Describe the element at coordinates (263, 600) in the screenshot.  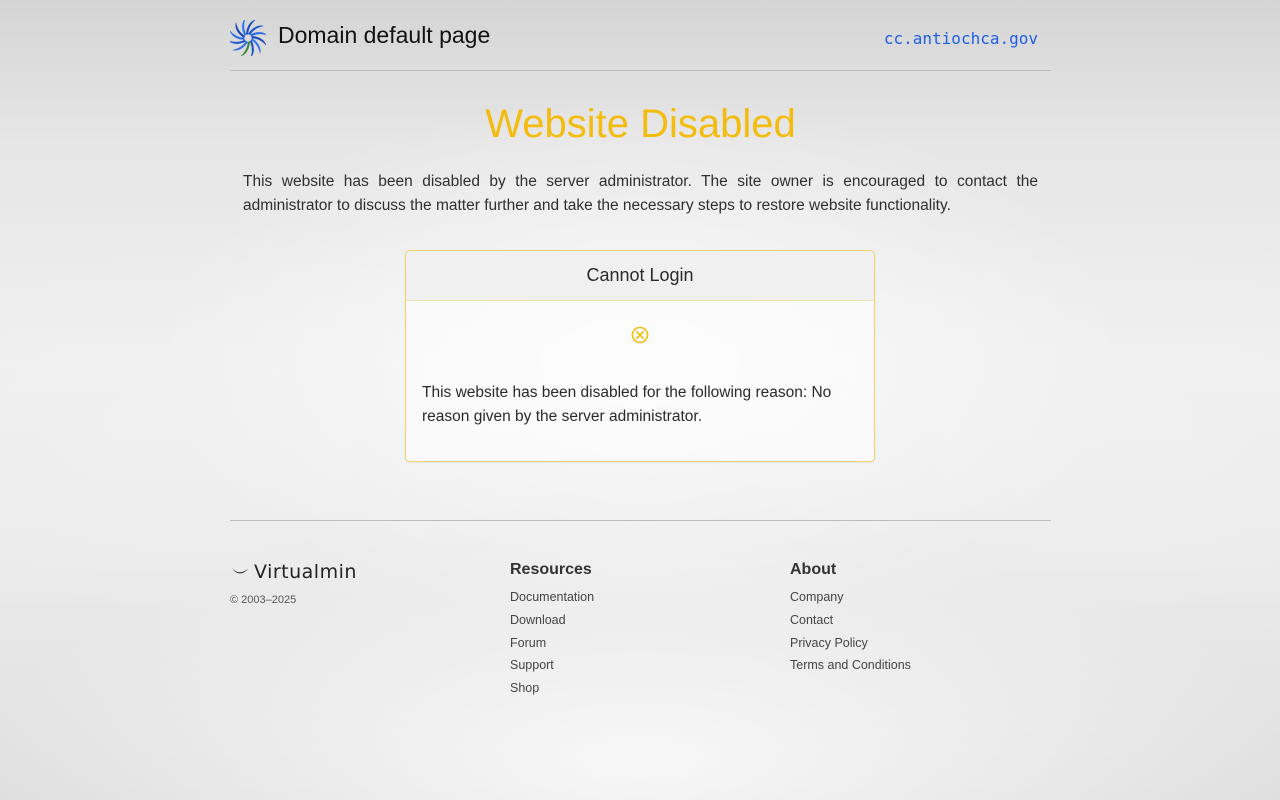
I see `copyright: © 2003–2025` at that location.